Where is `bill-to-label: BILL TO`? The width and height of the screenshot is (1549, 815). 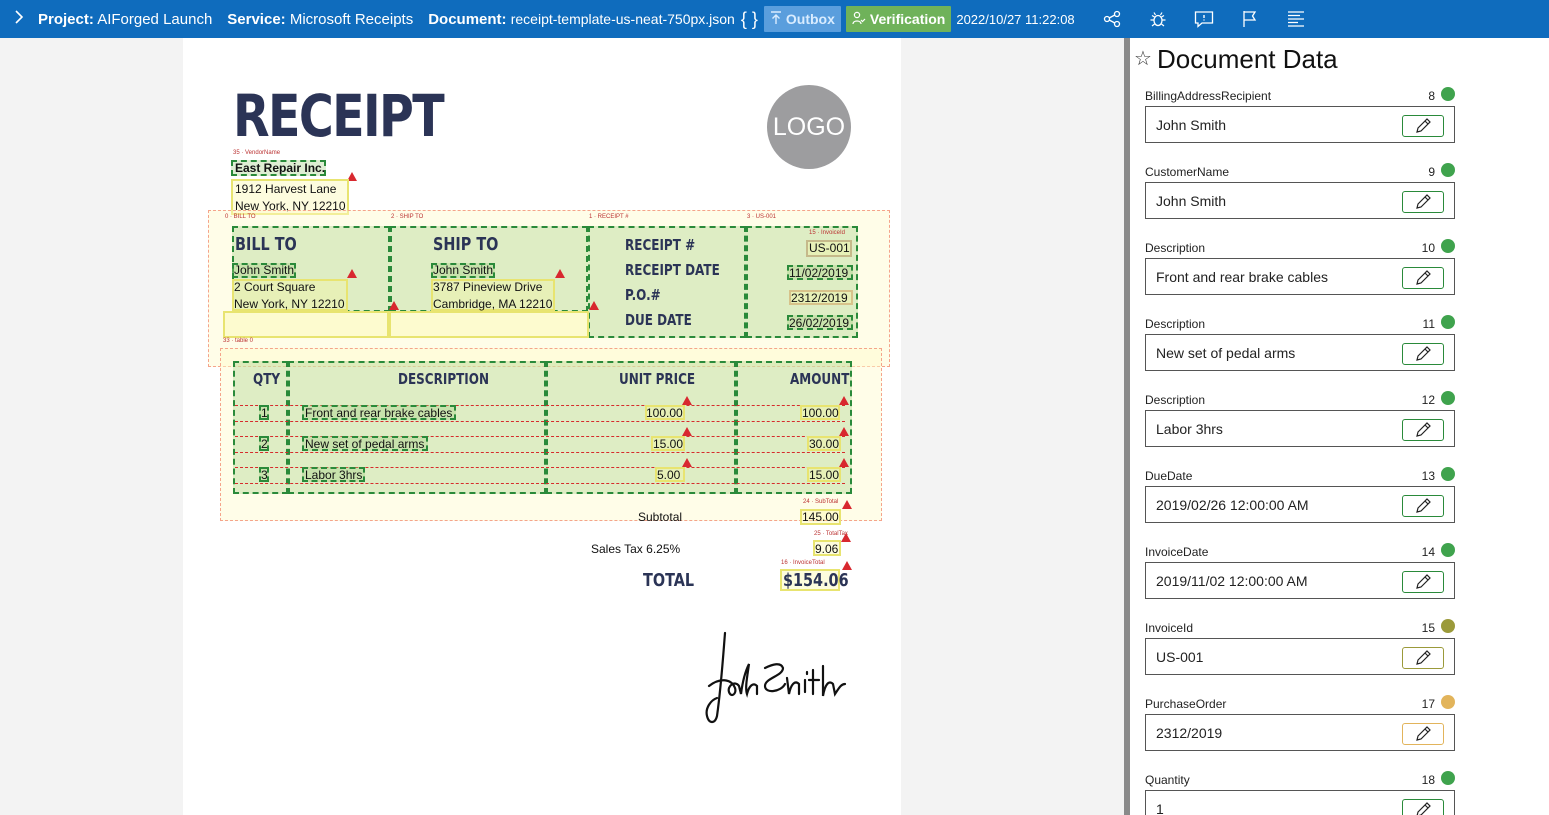
bill-to-label: BILL TO is located at coordinates (266, 244).